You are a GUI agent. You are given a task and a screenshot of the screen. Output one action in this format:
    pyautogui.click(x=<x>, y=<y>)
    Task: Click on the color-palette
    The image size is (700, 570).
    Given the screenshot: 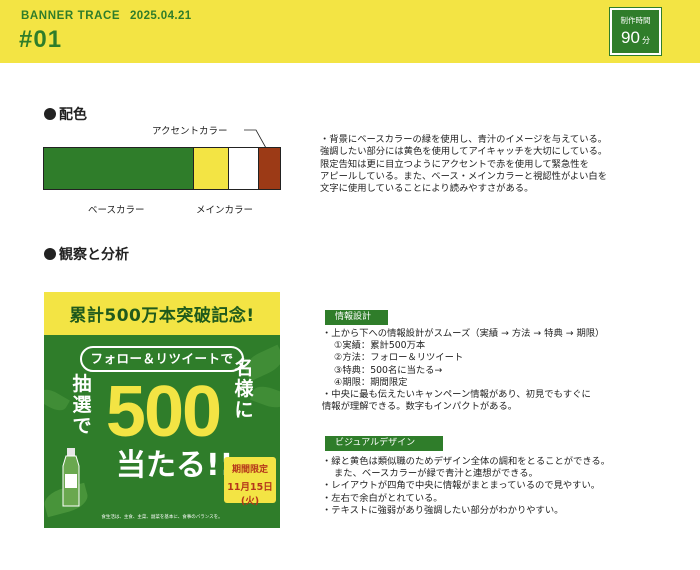 What is the action you would take?
    pyautogui.click(x=162, y=168)
    